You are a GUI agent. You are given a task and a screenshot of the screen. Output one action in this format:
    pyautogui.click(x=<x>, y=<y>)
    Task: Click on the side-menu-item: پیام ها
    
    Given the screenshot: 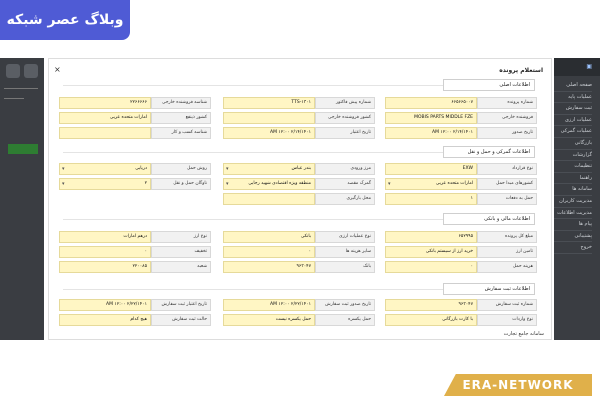 What is the action you would take?
    pyautogui.click(x=573, y=225)
    